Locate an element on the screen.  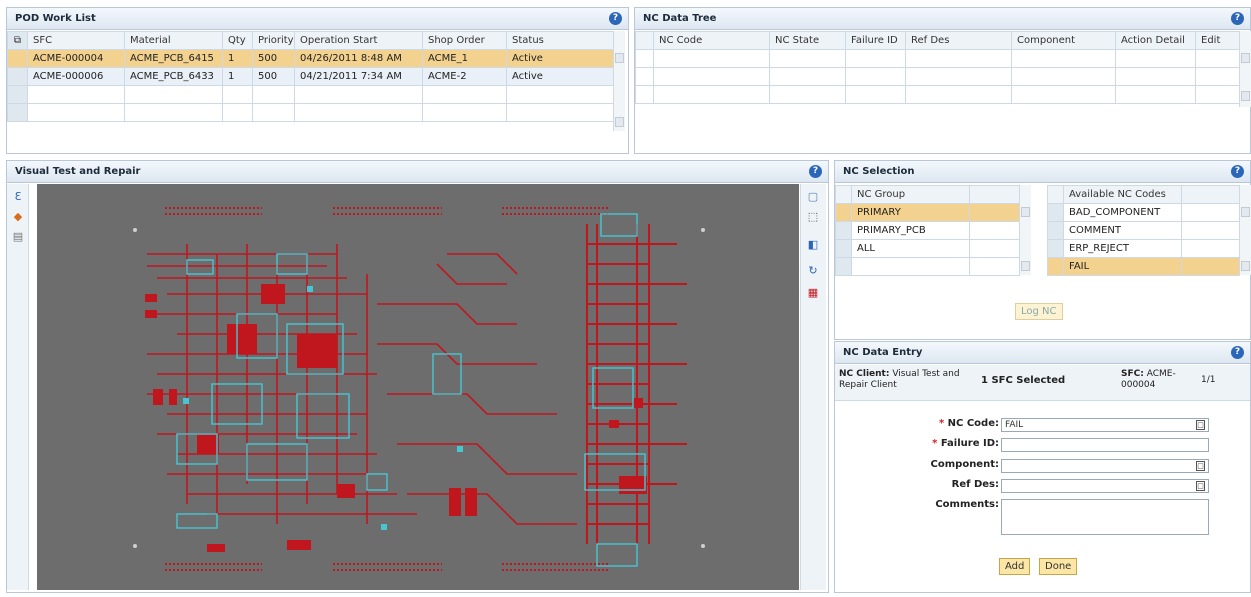
nc-code-value: FAIL is located at coordinates (1014, 425).